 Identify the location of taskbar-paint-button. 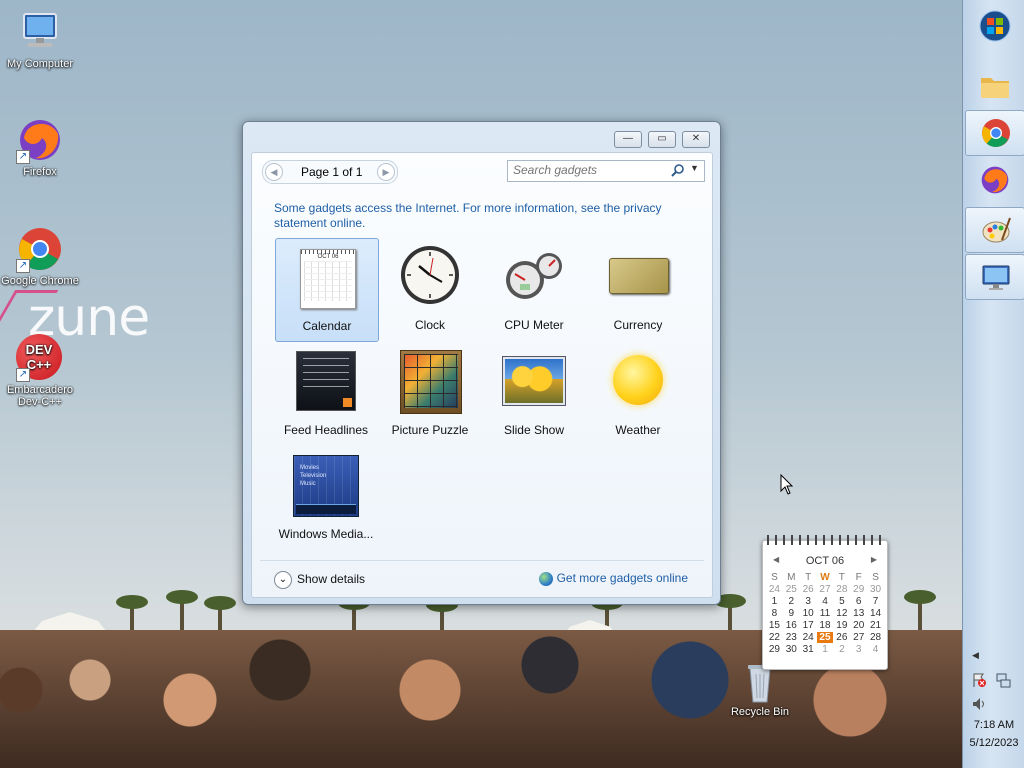
(994, 230).